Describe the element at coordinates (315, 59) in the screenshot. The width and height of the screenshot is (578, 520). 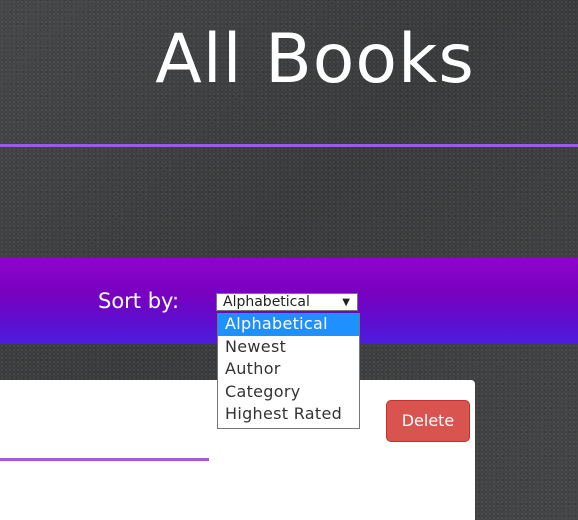
I see `page-title: All Books` at that location.